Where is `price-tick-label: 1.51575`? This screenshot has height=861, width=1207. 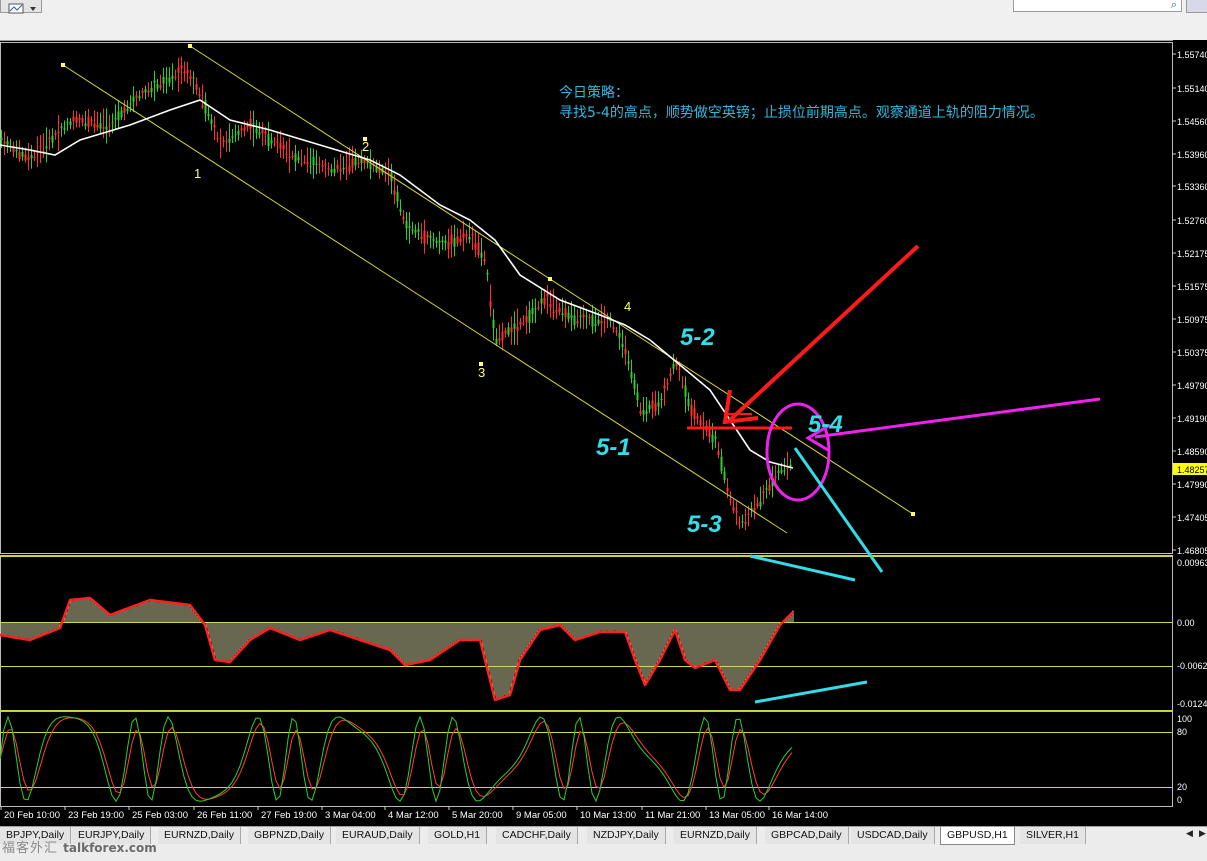 price-tick-label: 1.51575 is located at coordinates (1192, 287).